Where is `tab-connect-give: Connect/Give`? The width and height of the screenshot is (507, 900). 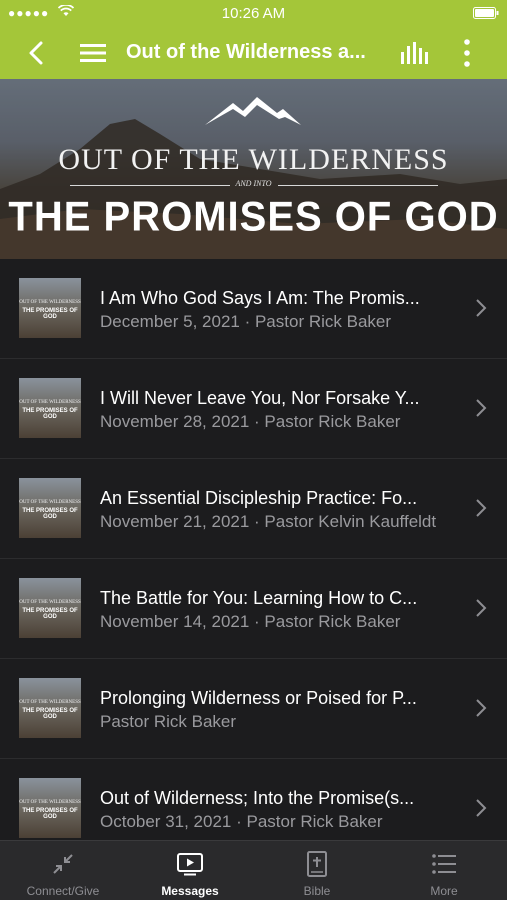 tab-connect-give: Connect/Give is located at coordinates (63, 870).